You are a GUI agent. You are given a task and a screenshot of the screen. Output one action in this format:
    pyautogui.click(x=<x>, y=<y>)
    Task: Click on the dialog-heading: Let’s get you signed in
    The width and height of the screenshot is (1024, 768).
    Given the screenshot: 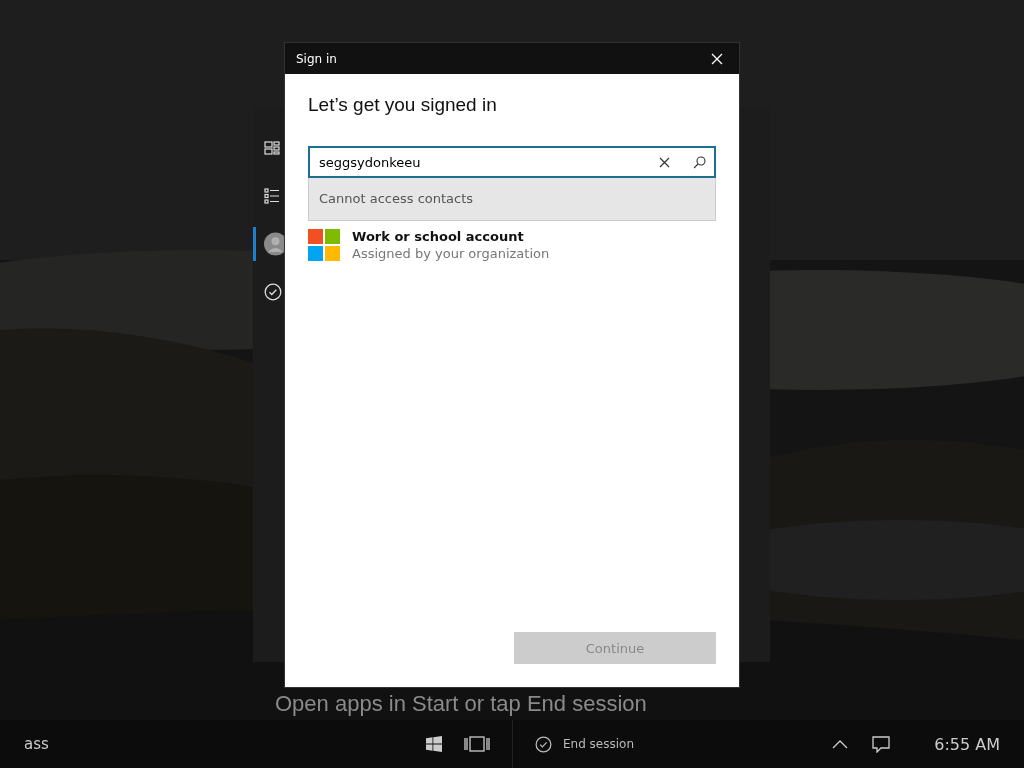 What is the action you would take?
    pyautogui.click(x=403, y=105)
    